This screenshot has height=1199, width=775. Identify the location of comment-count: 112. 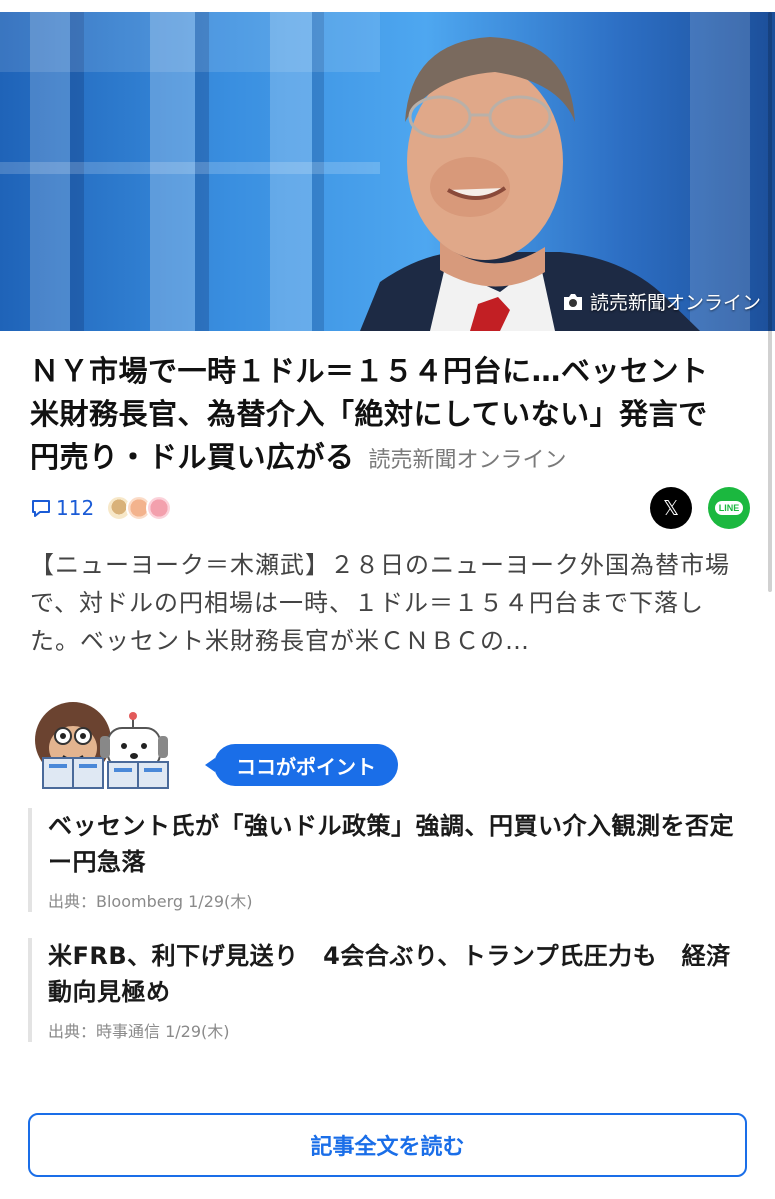
(75, 508).